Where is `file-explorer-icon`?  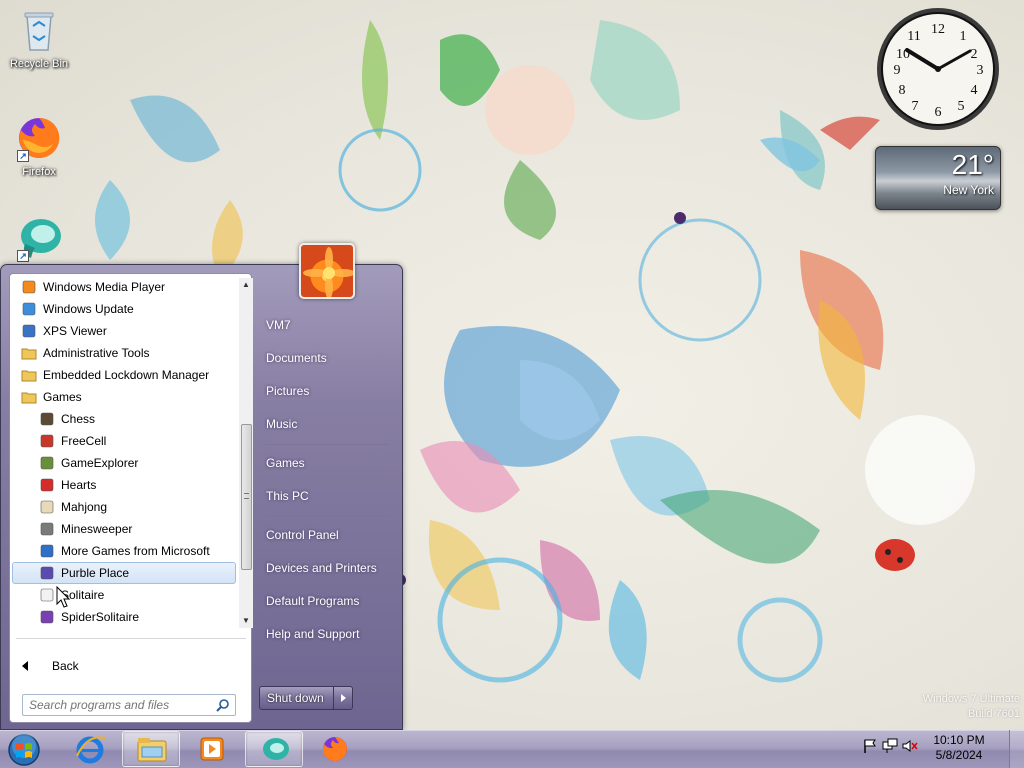
file-explorer-icon is located at coordinates (152, 750).